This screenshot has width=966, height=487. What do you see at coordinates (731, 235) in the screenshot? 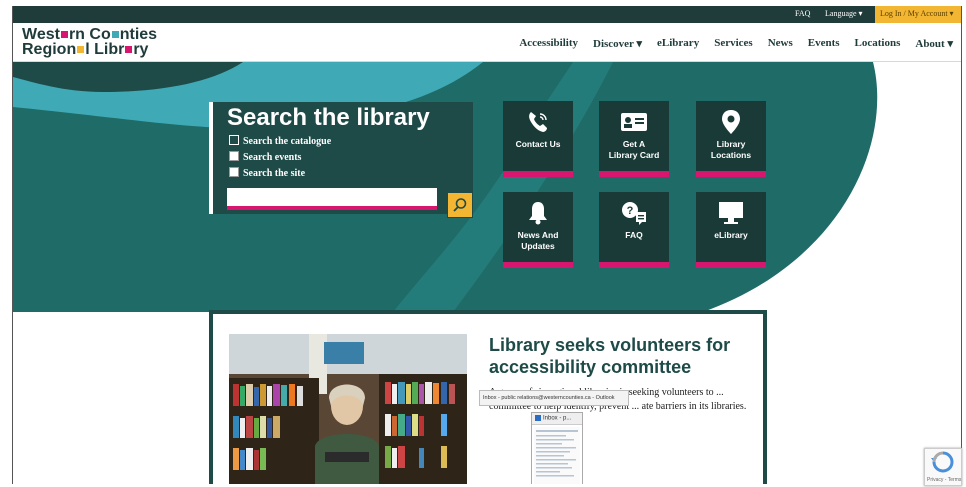
I see `tile-label: eLibrary` at bounding box center [731, 235].